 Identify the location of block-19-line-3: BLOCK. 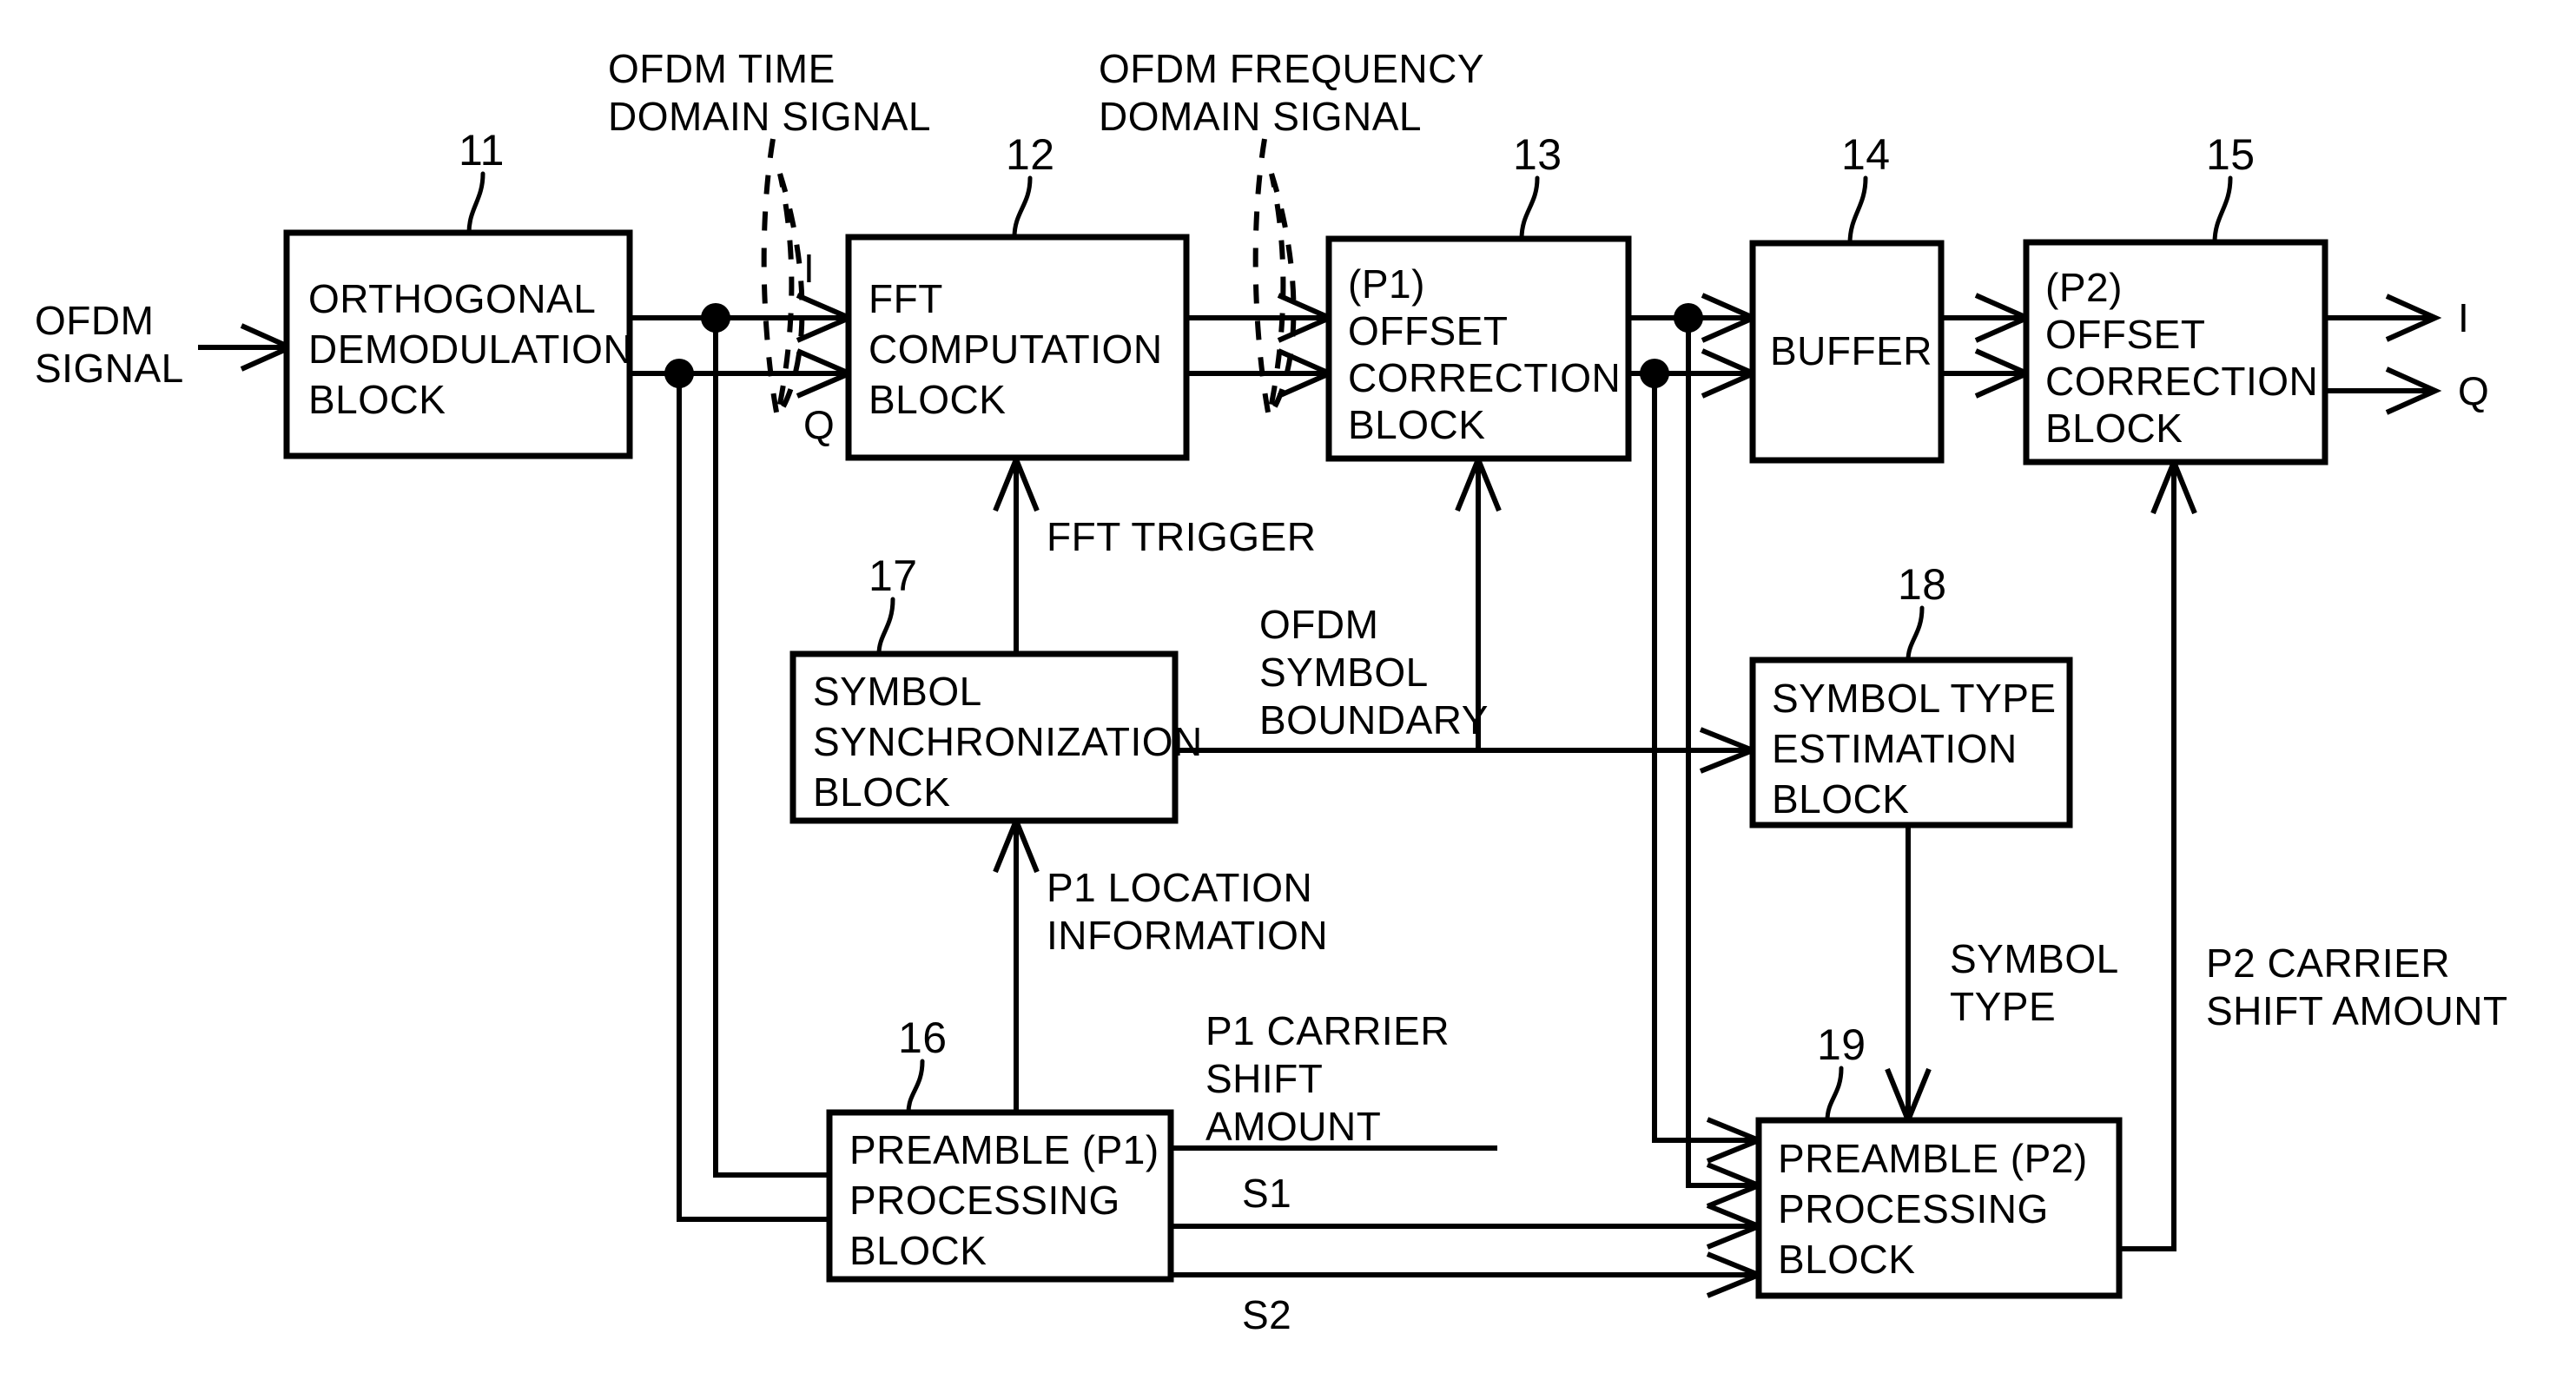
(1846, 1259).